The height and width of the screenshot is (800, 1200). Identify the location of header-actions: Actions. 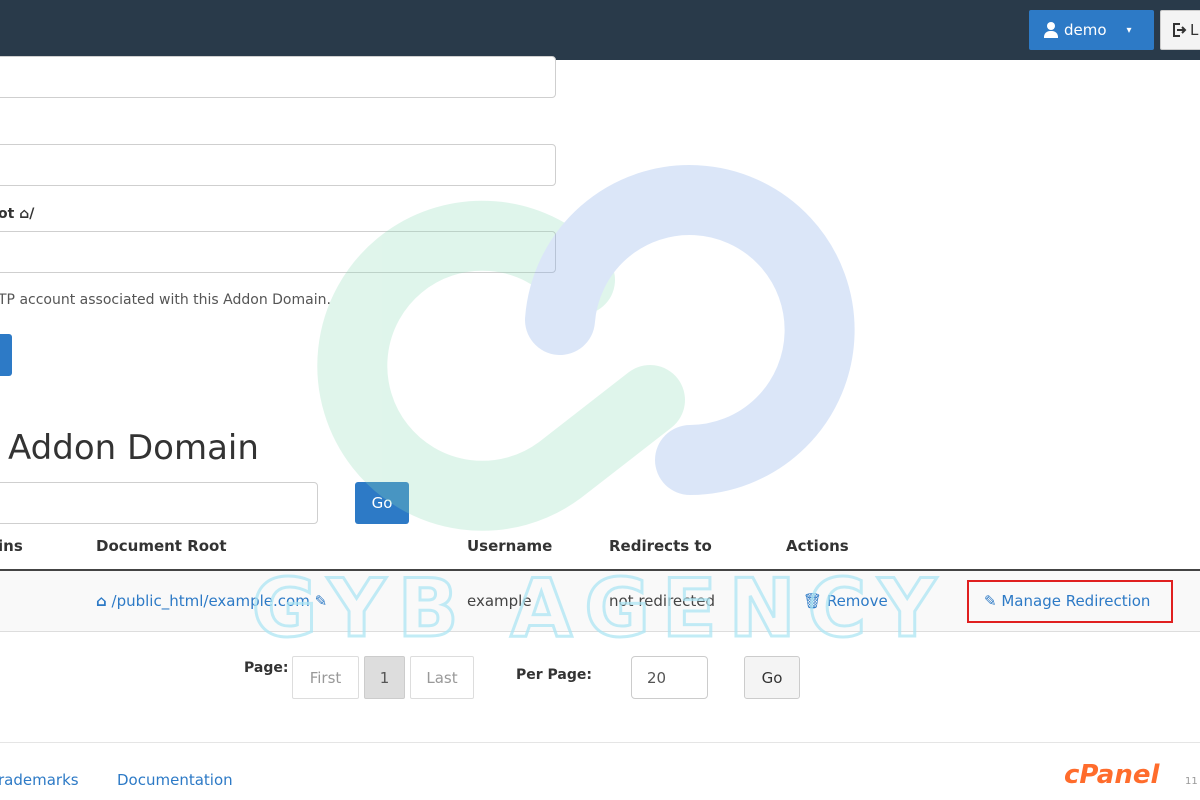
(817, 546).